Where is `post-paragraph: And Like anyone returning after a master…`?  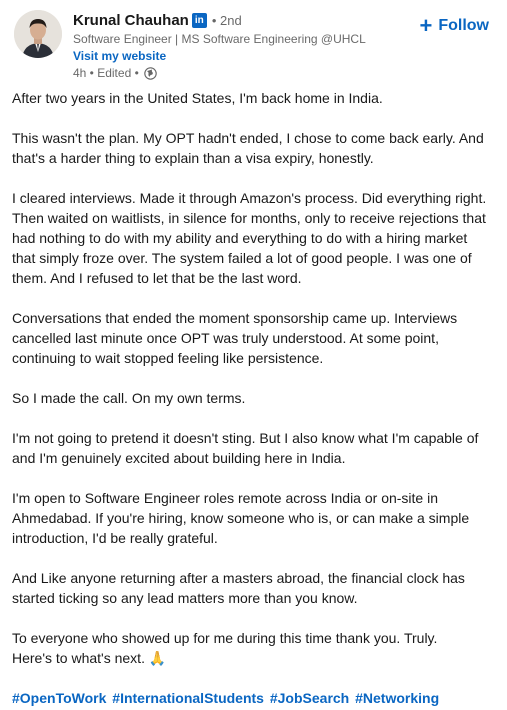 post-paragraph: And Like anyone returning after a master… is located at coordinates (238, 588).